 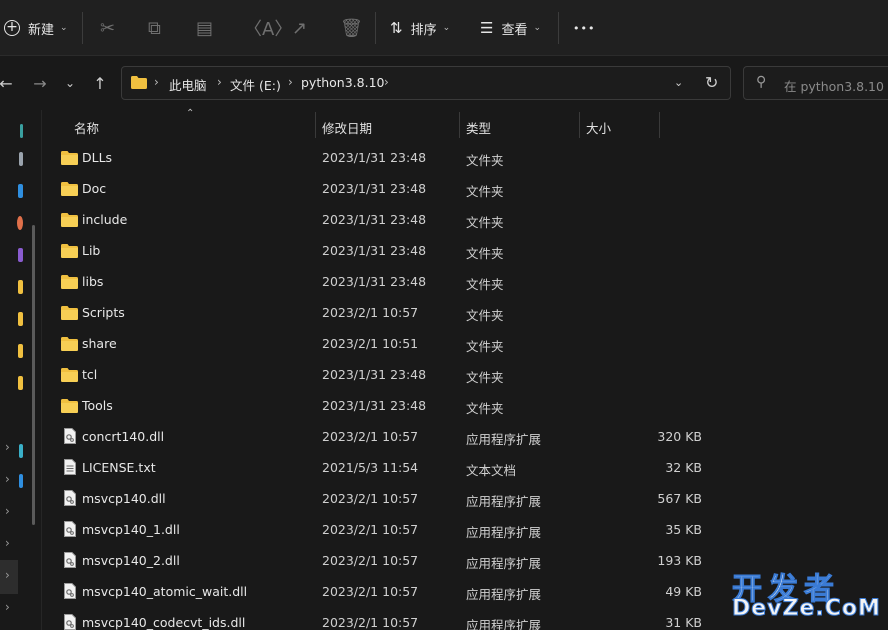 I want to click on up-button: ↑, so click(x=100, y=83).